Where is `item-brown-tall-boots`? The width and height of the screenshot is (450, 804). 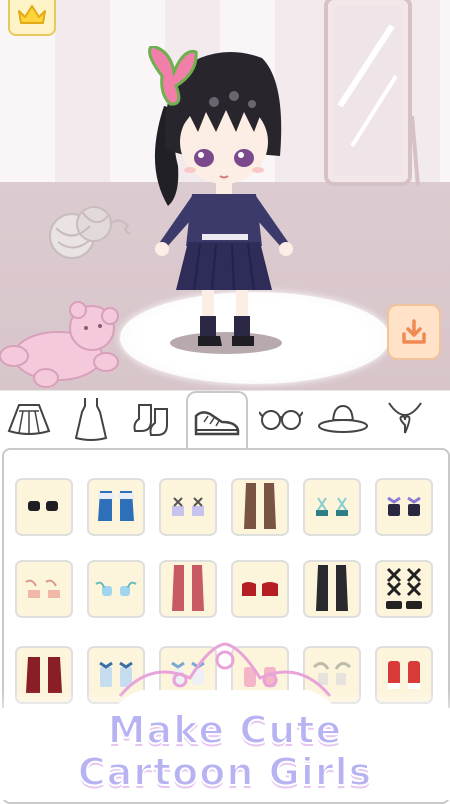 item-brown-tall-boots is located at coordinates (260, 507).